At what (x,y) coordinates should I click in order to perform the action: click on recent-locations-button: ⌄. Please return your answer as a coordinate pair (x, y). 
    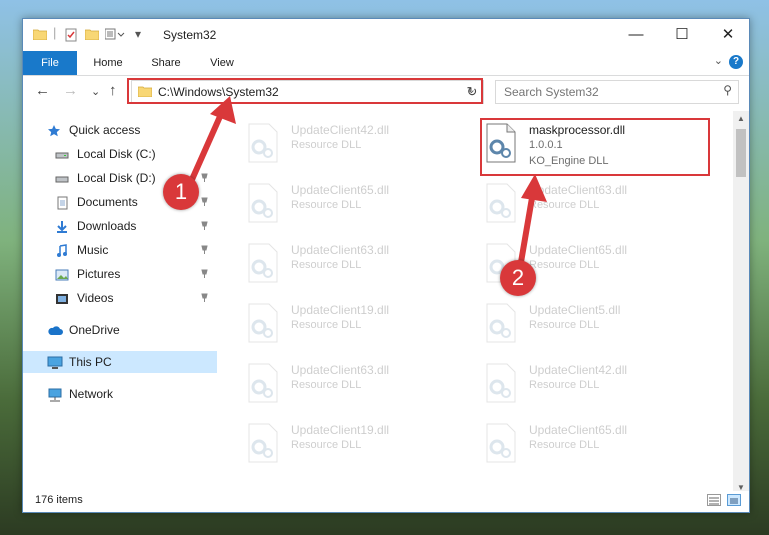
    Looking at the image, I should click on (95, 91).